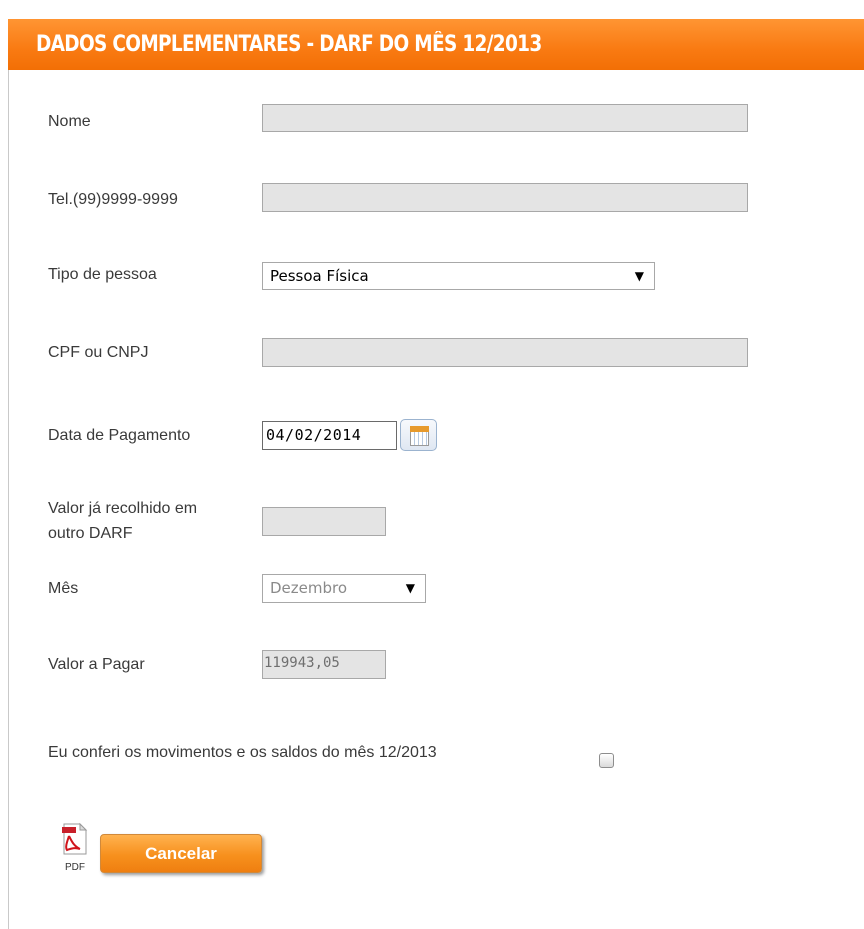 This screenshot has height=929, width=864. Describe the element at coordinates (98, 352) in the screenshot. I see `cpf-cnpj-label: CPF ou CNPJ` at that location.